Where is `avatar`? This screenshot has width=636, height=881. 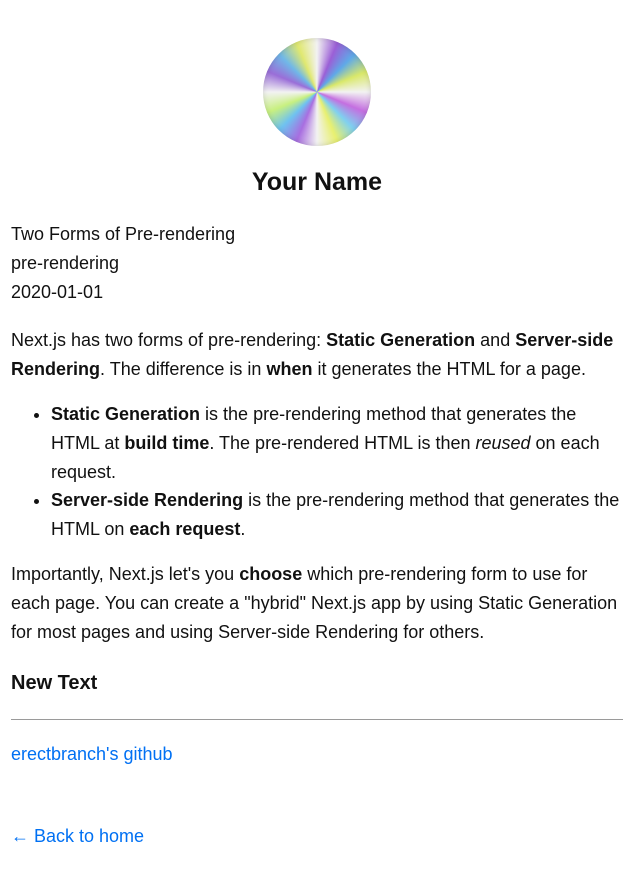 avatar is located at coordinates (317, 92).